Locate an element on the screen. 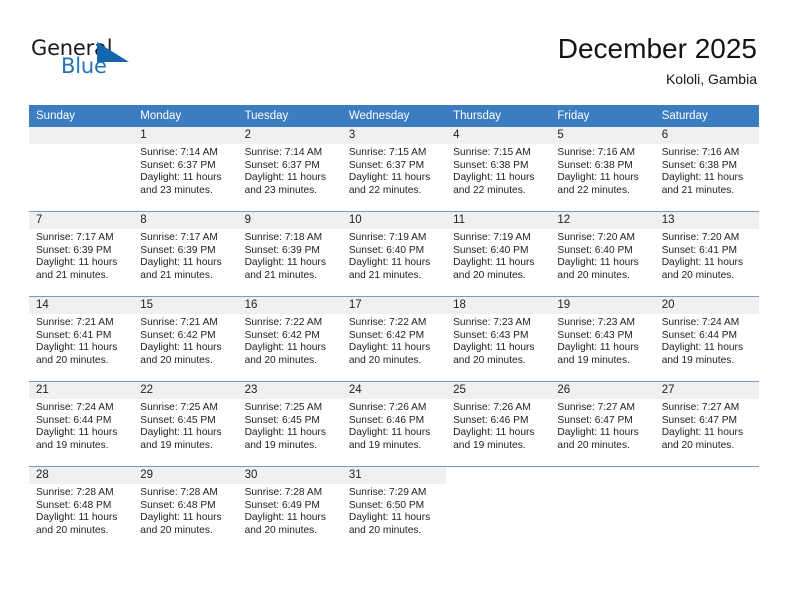 Image resolution: width=792 pixels, height=612 pixels. sunrise-text: Sunrise: 7:20 AM is located at coordinates (700, 237).